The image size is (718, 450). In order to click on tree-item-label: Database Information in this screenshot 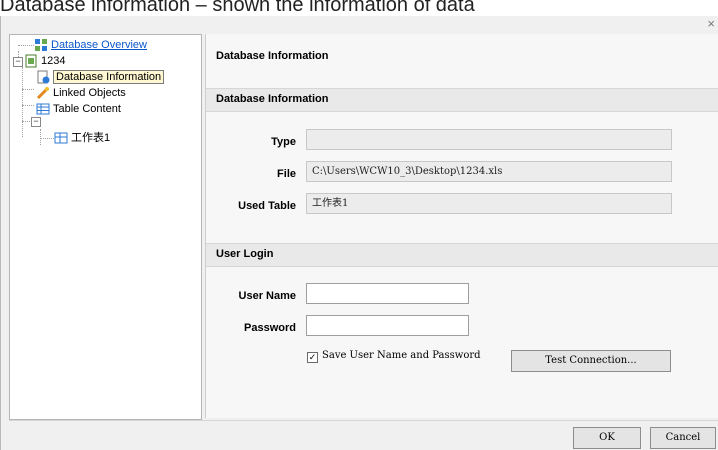, I will do `click(109, 77)`.